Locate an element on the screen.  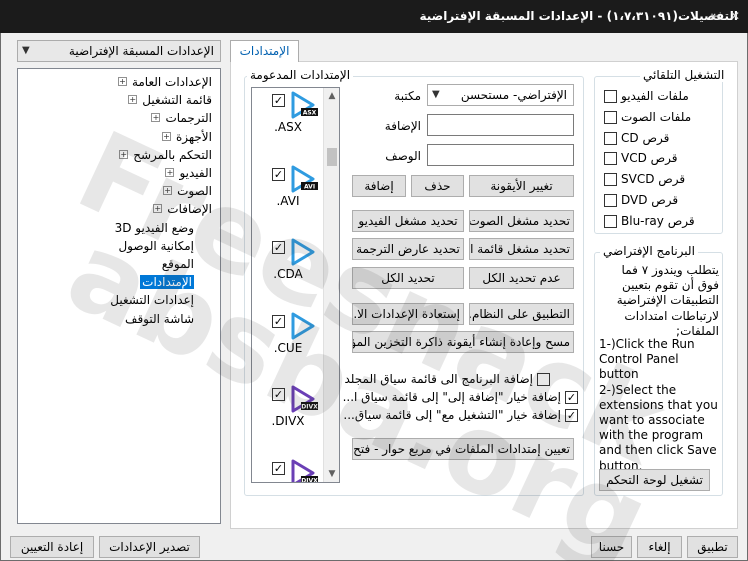
scroll-up-icon: ▲ is located at coordinates (332, 96).